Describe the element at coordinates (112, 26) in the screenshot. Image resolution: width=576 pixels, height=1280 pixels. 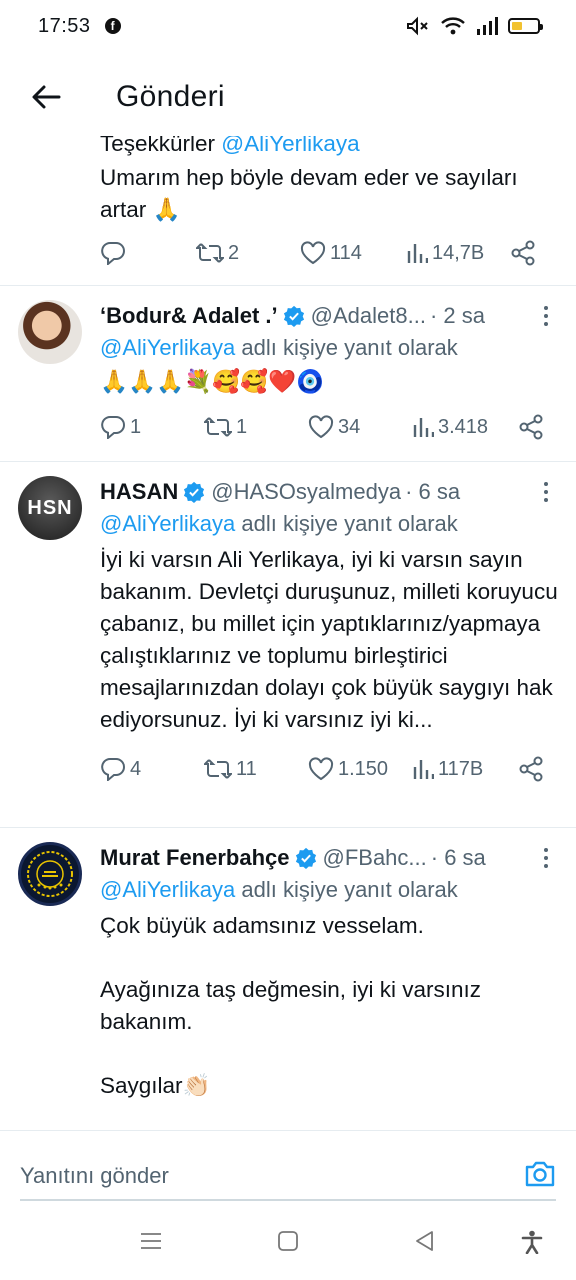
I see `facebook-icon: f` at that location.